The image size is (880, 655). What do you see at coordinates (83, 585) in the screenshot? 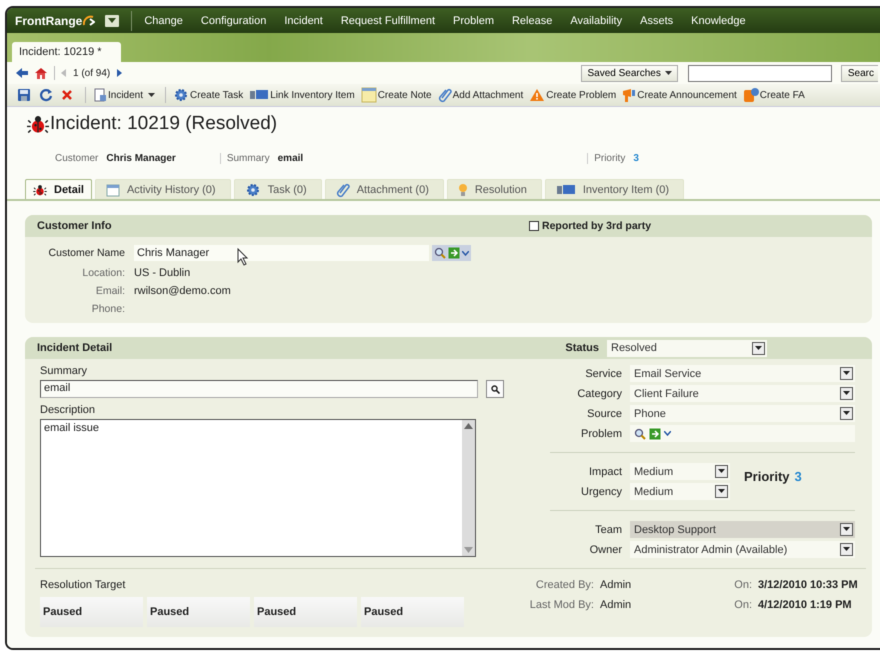
I see `field-label: Resolution Target` at bounding box center [83, 585].